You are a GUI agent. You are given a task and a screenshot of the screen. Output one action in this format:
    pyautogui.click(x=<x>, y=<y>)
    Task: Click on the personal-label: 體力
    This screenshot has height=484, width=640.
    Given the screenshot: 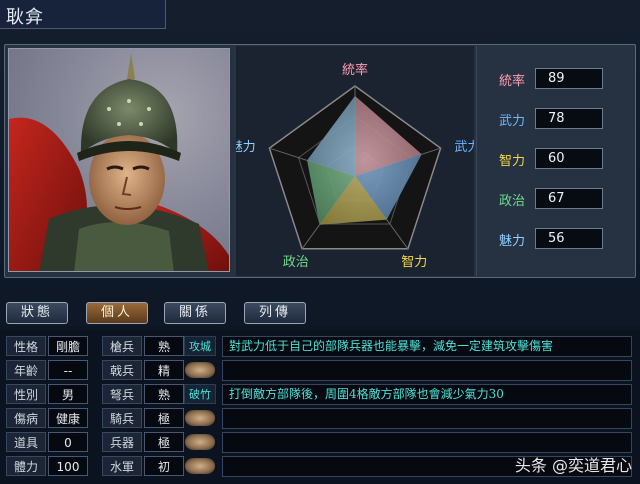 What is the action you would take?
    pyautogui.click(x=26, y=466)
    